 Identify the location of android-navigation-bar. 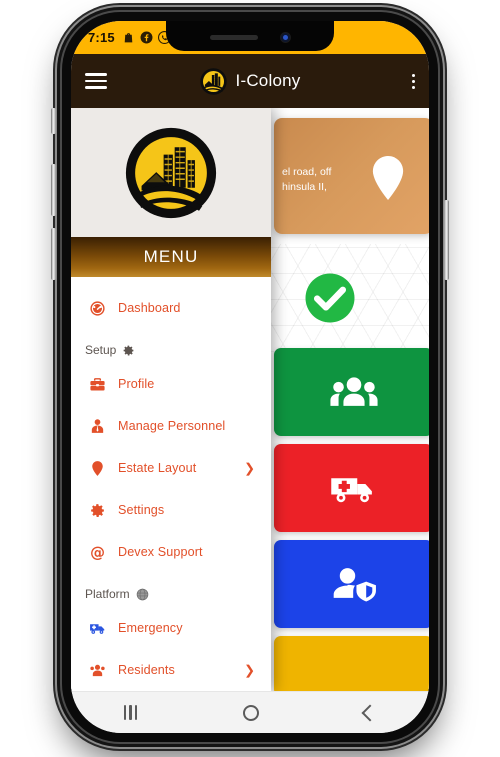
(250, 712).